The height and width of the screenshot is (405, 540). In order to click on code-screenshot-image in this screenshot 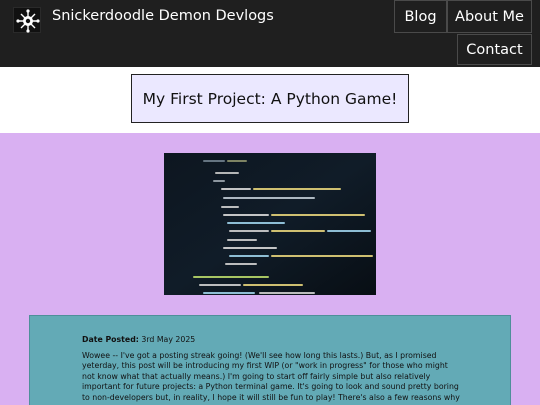, I will do `click(270, 224)`.